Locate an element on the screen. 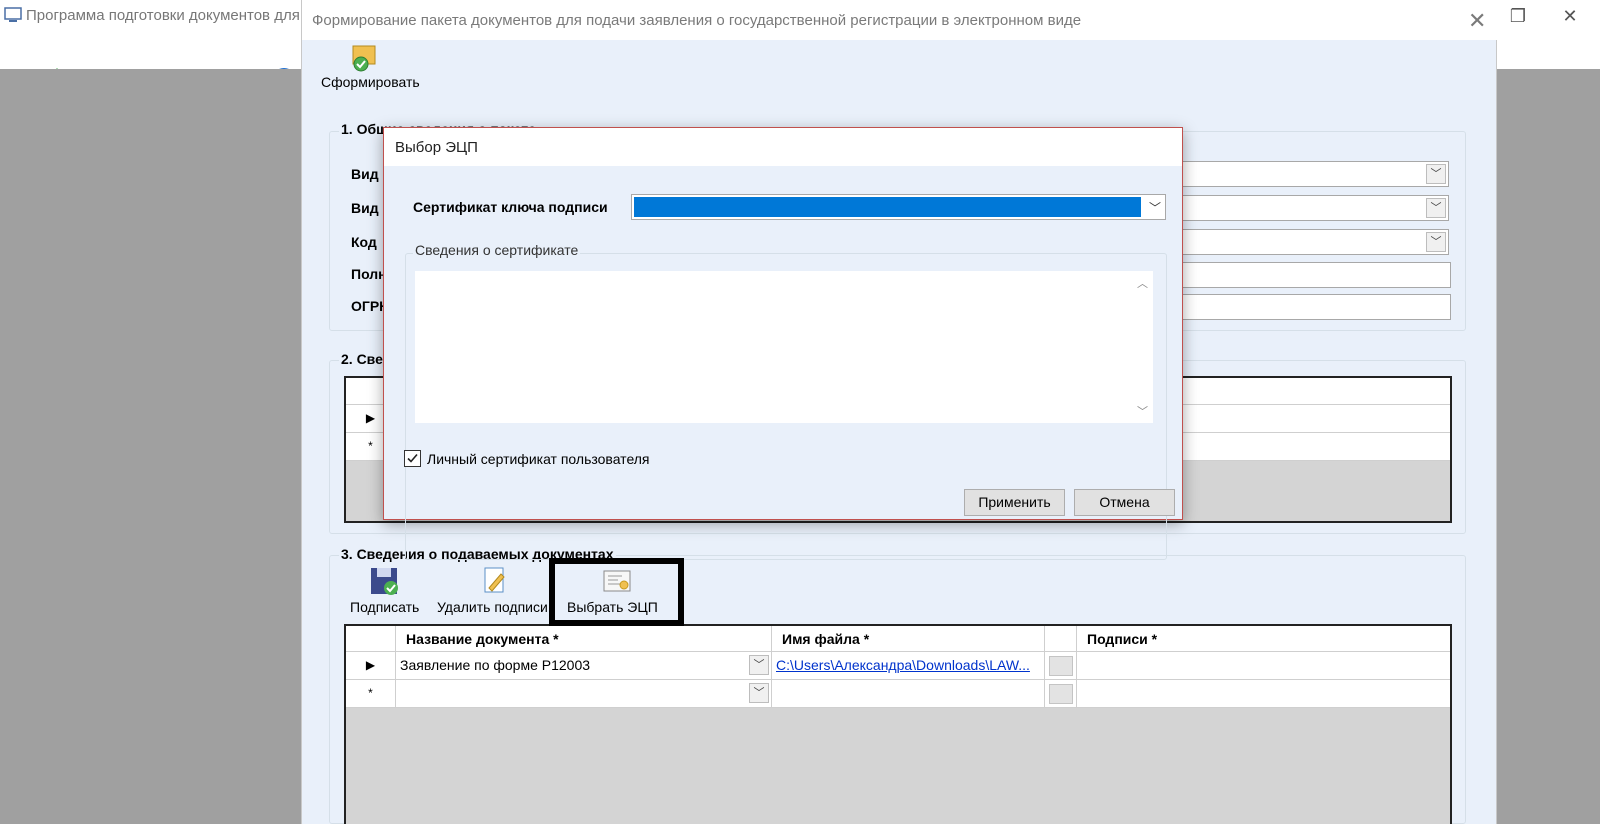 Image resolution: width=1600 pixels, height=824 pixels. sign-button: Подписать is located at coordinates (387, 591).